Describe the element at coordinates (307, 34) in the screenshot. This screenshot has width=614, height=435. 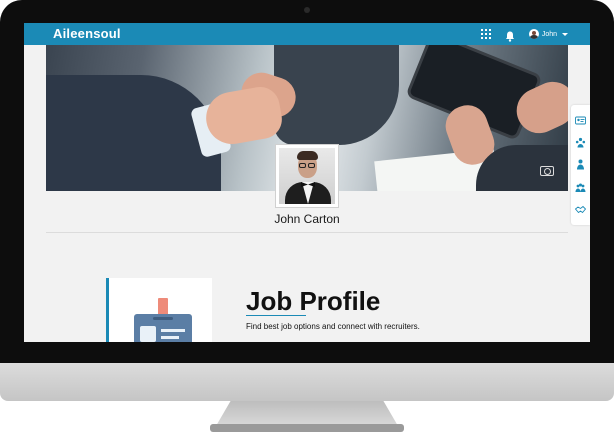
I see `top-navbar: Aileensoul John` at that location.